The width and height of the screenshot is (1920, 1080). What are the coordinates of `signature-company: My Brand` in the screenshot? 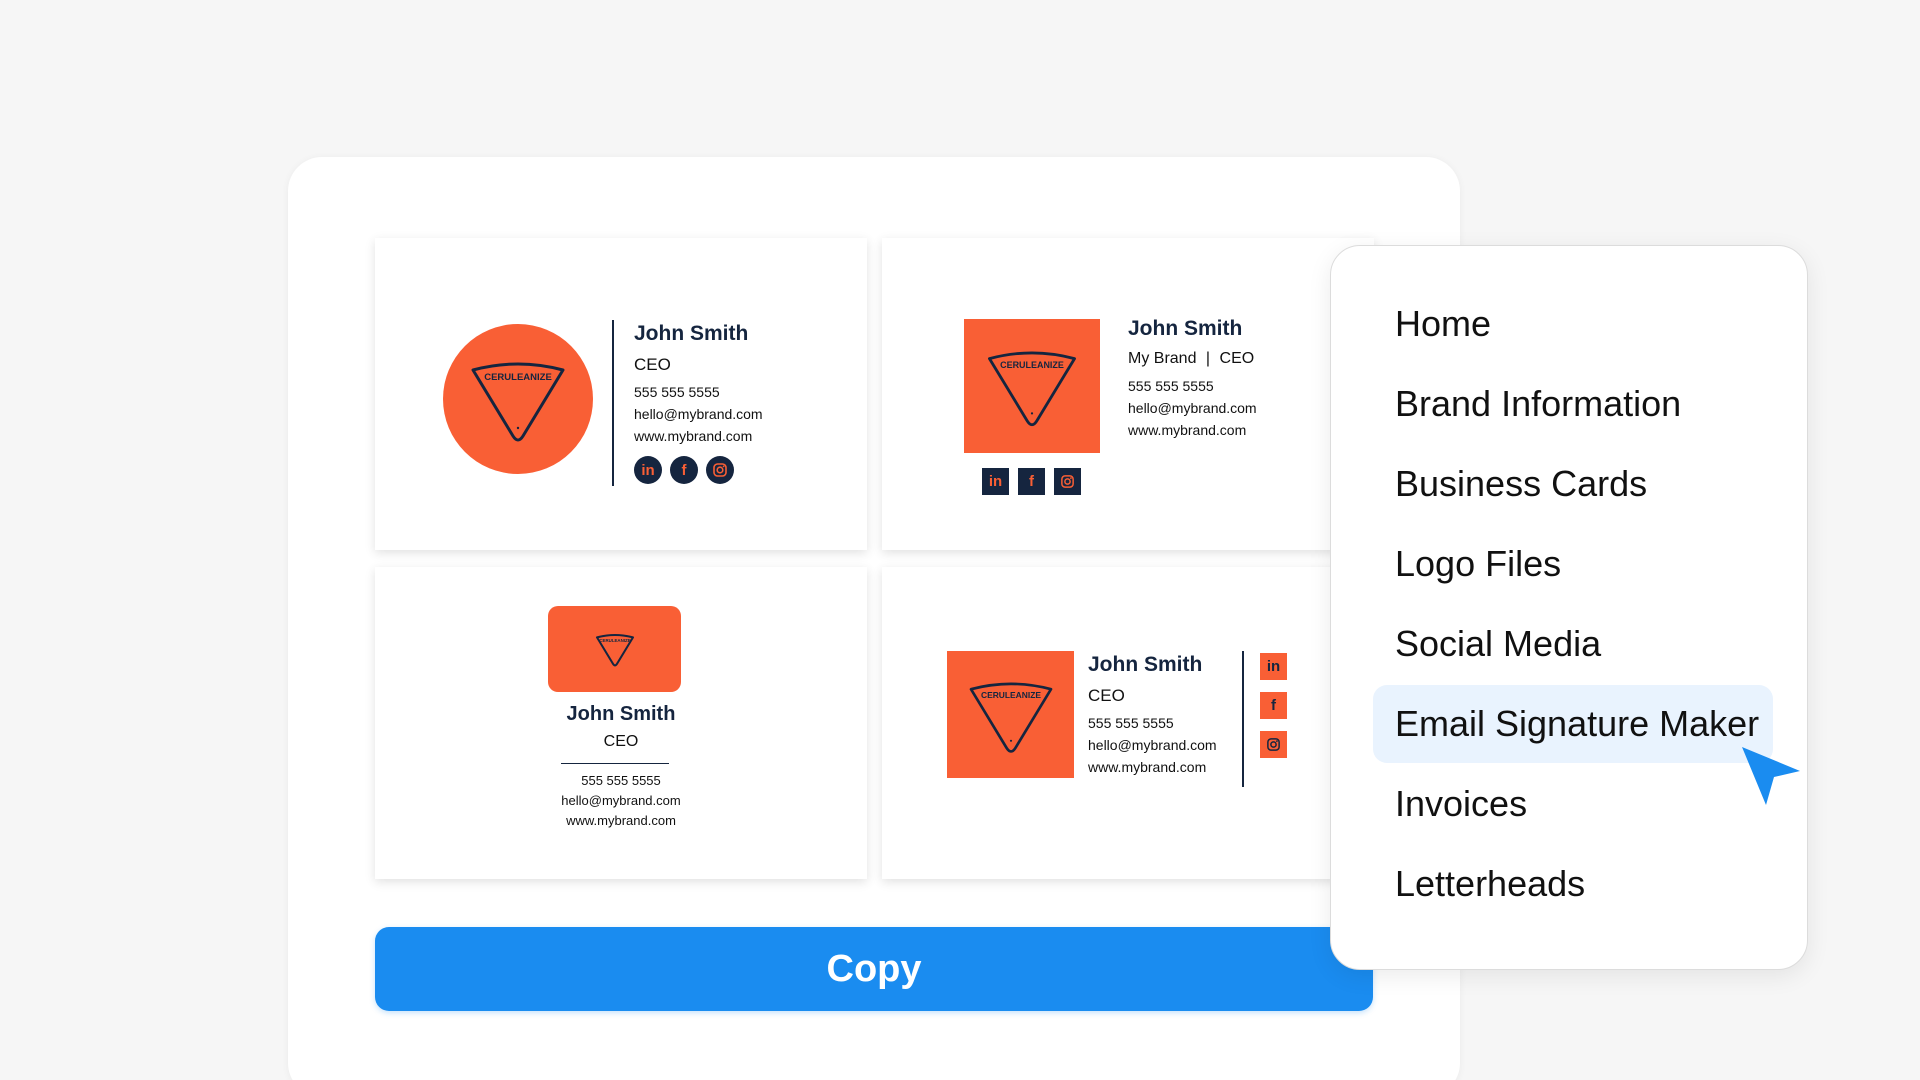 It's located at (1162, 358).